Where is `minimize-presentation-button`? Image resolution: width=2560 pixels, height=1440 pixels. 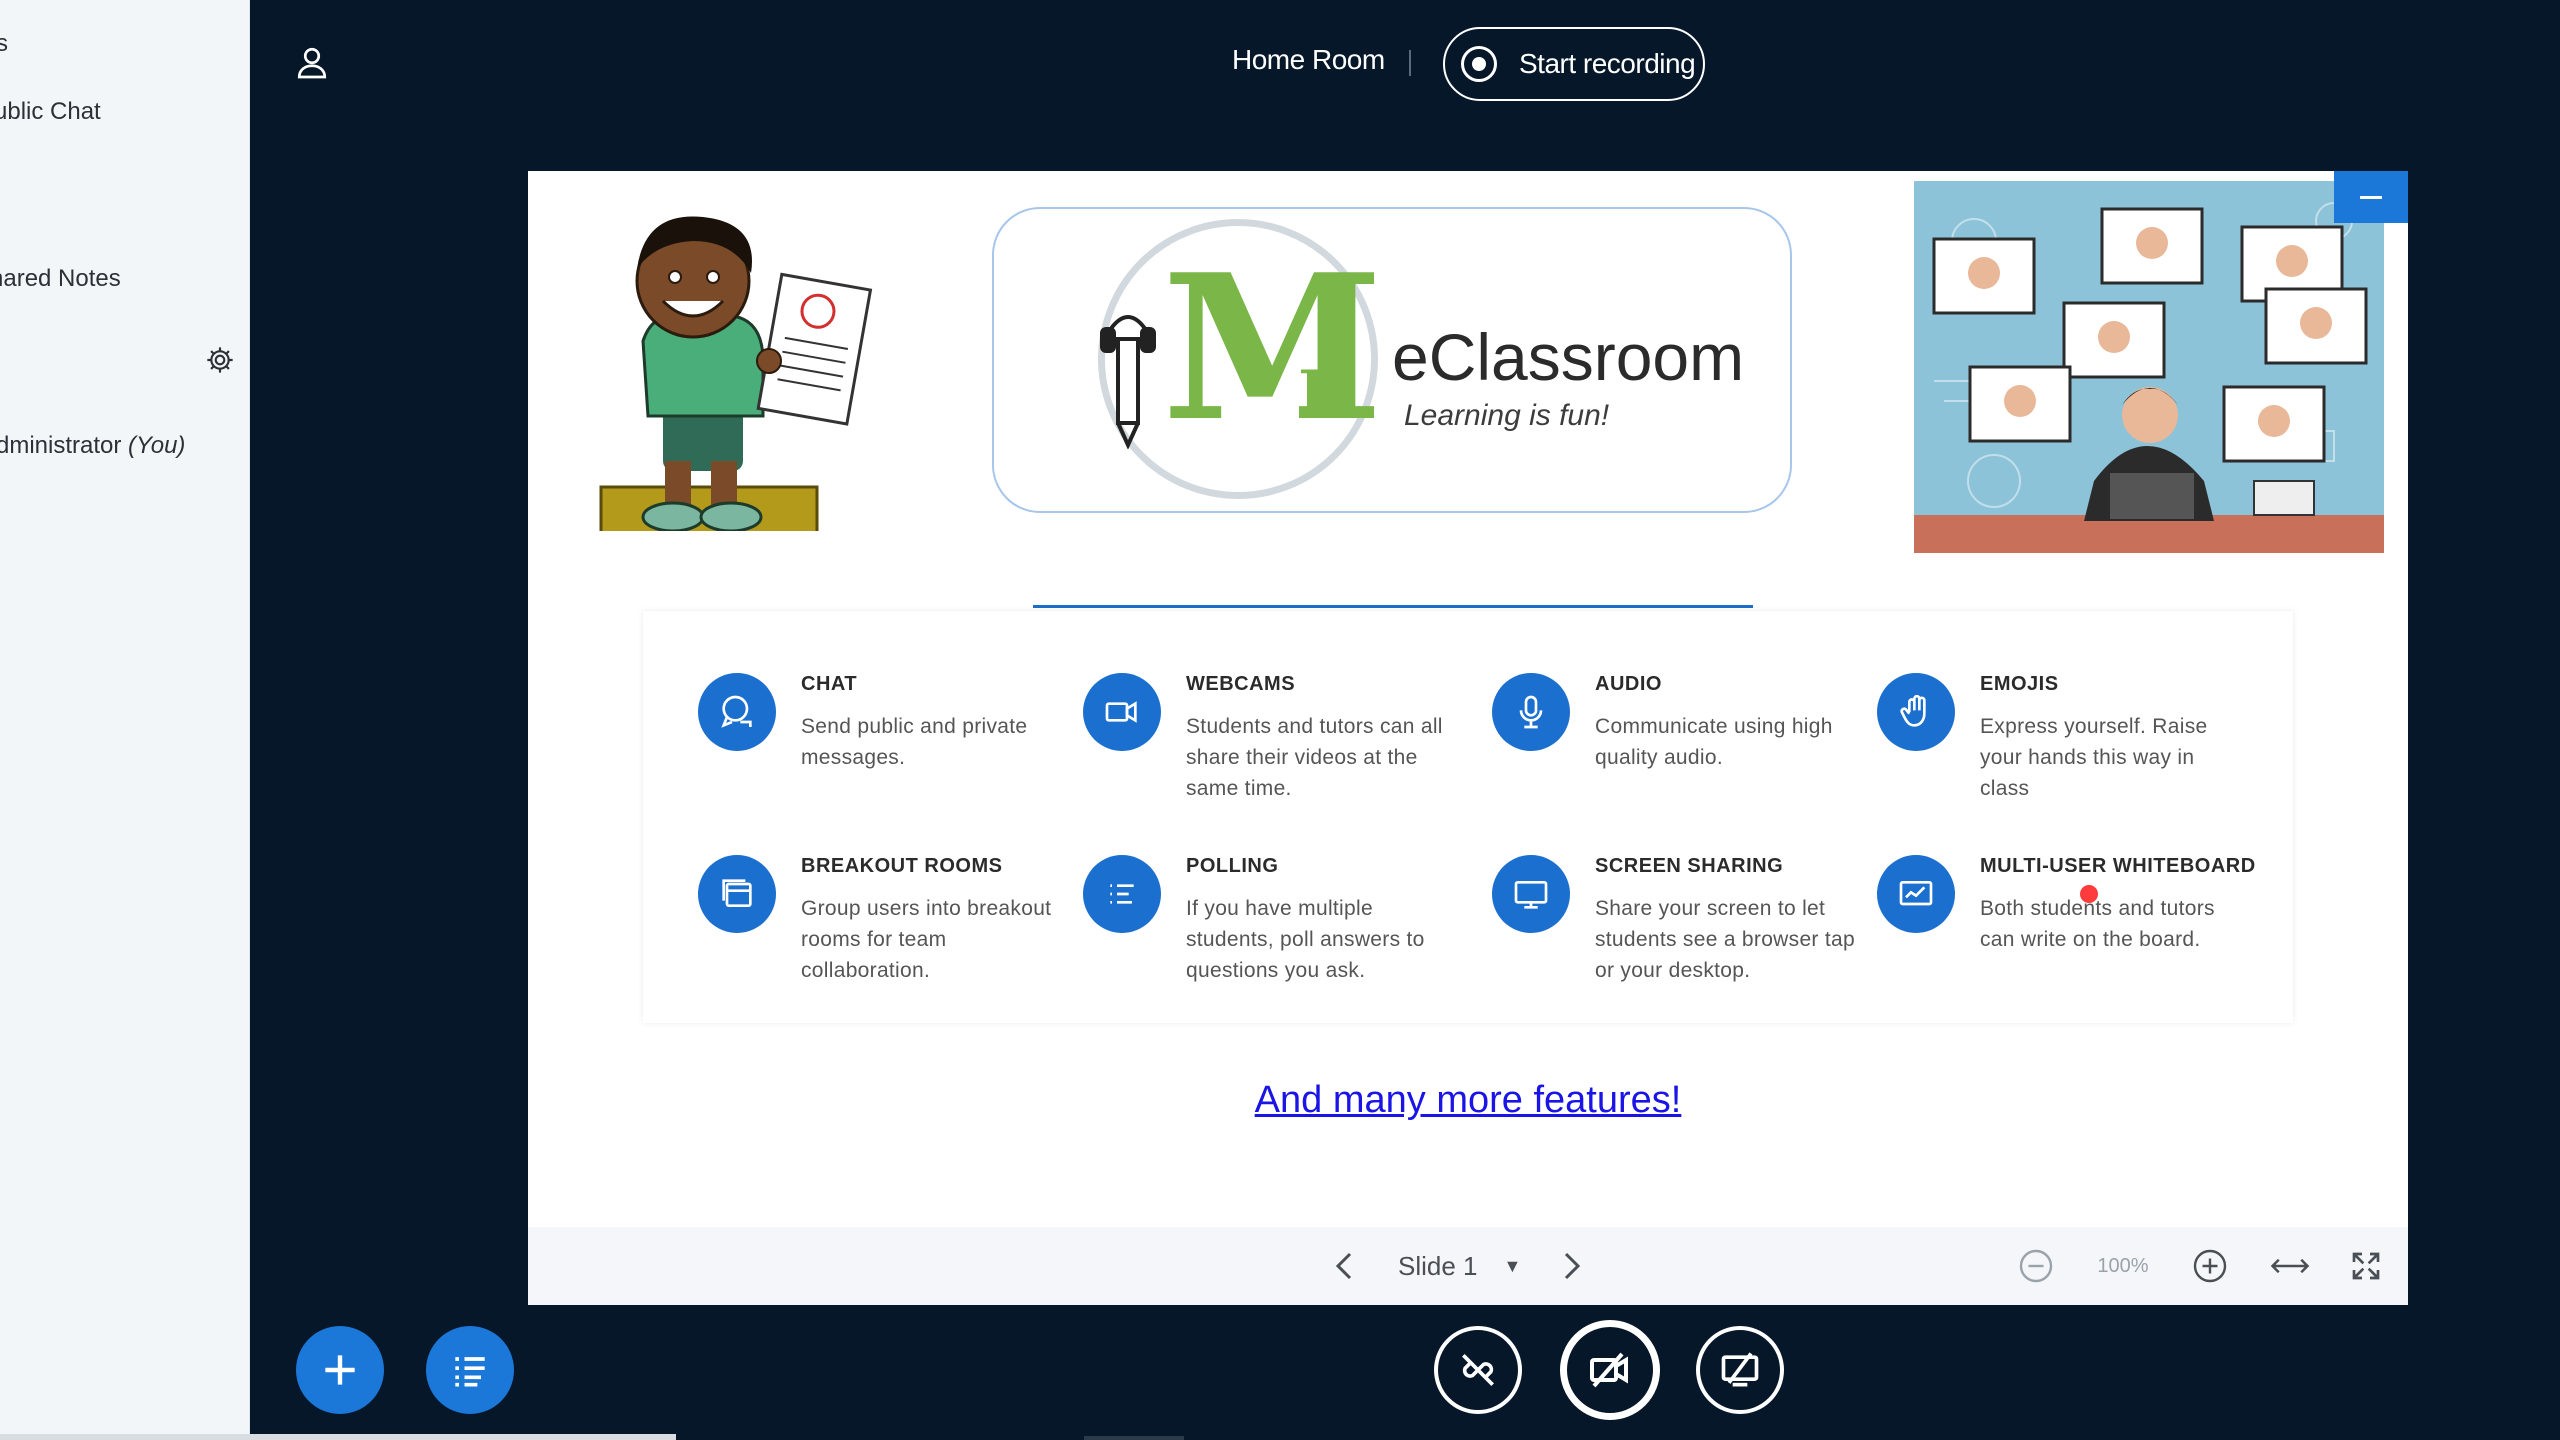
minimize-presentation-button is located at coordinates (2371, 197).